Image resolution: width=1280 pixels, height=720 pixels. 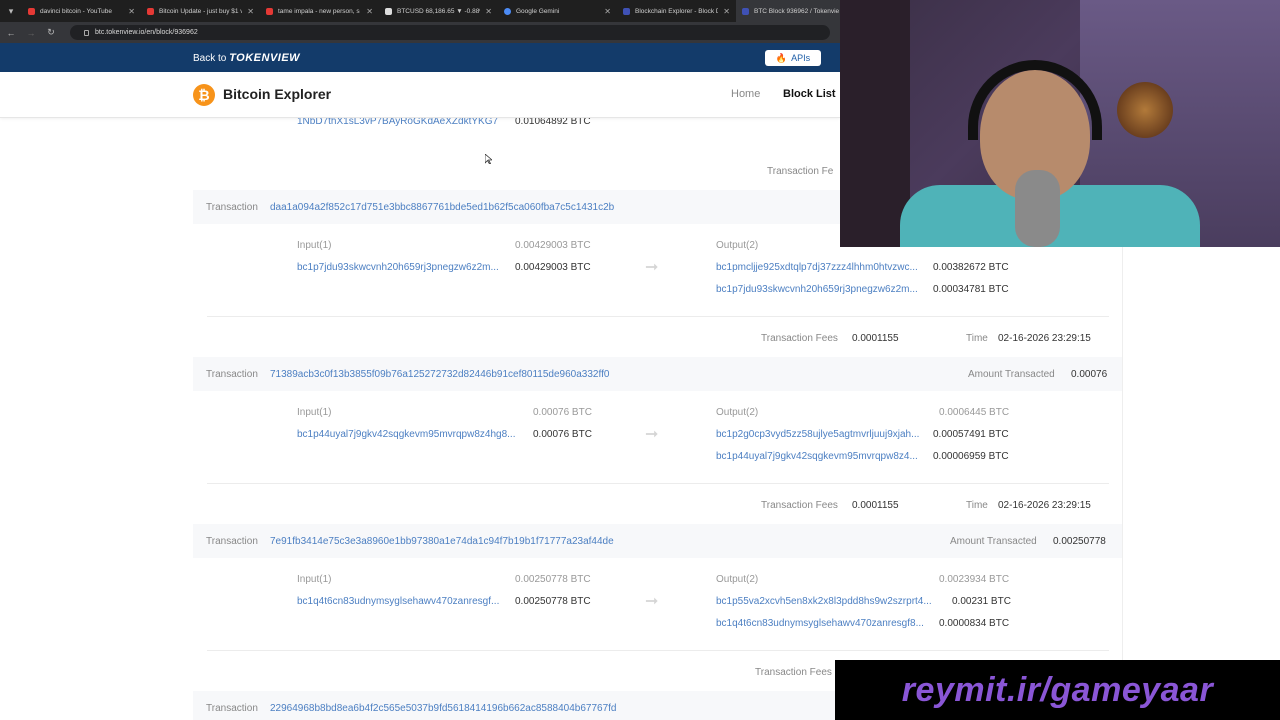 I want to click on output-amount: 0.00057491 BTC, so click(x=971, y=434).